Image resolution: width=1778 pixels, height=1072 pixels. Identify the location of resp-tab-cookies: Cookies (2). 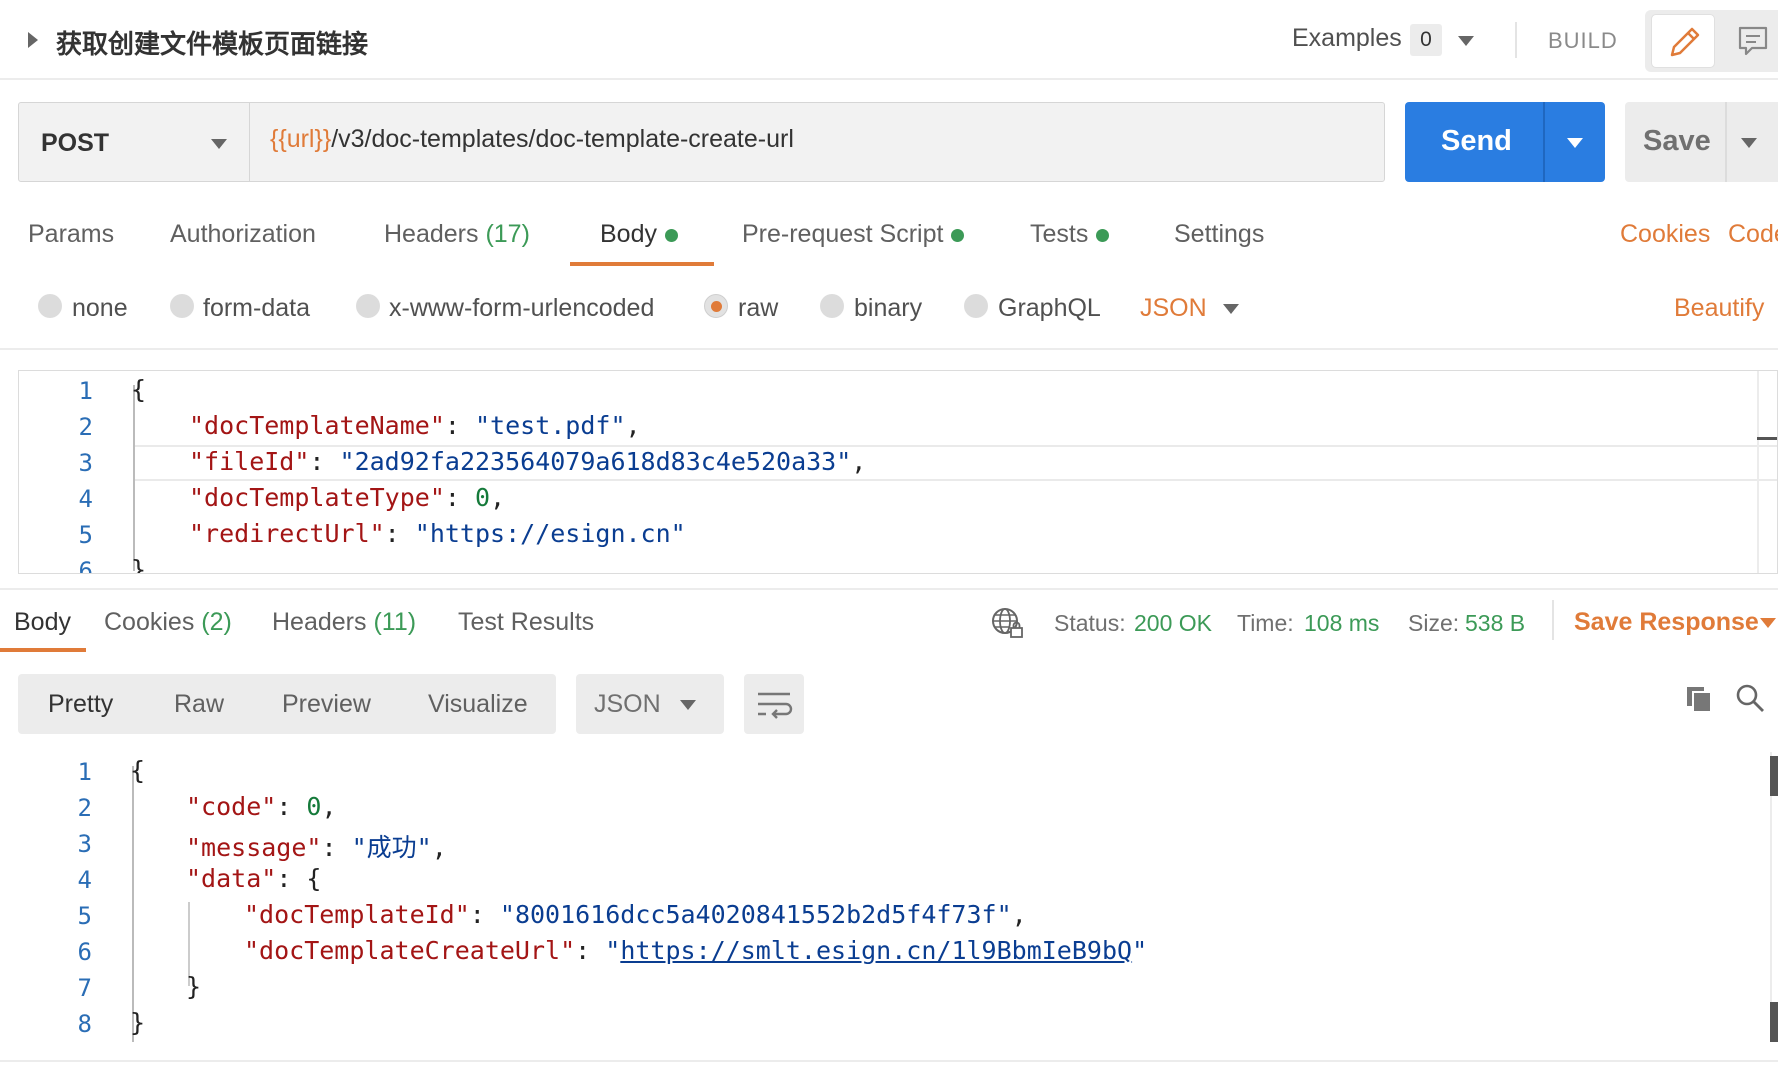
(168, 622).